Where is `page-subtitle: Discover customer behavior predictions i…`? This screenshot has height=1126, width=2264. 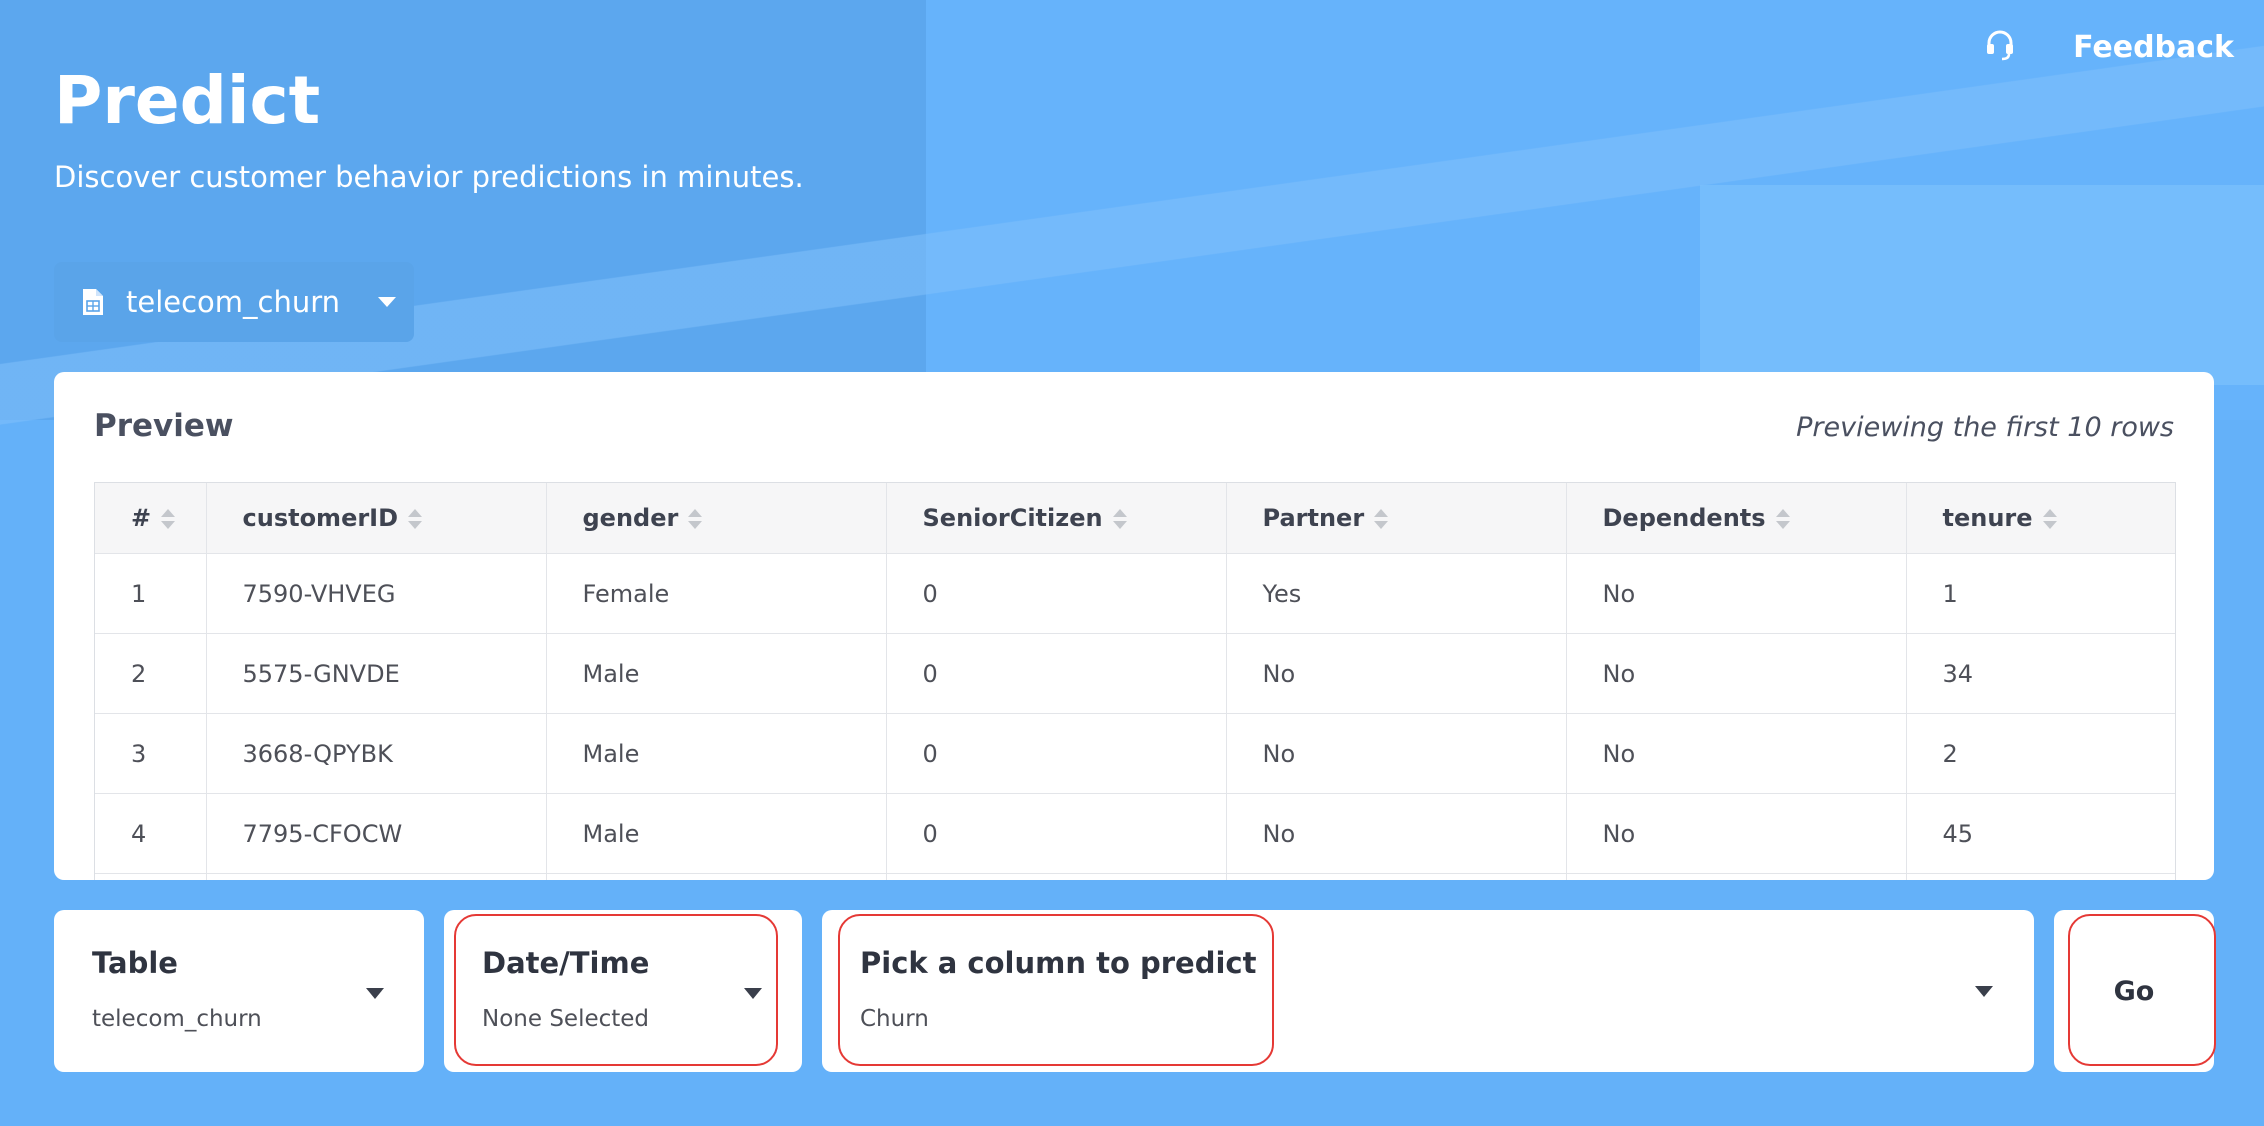 page-subtitle: Discover customer behavior predictions i… is located at coordinates (429, 177).